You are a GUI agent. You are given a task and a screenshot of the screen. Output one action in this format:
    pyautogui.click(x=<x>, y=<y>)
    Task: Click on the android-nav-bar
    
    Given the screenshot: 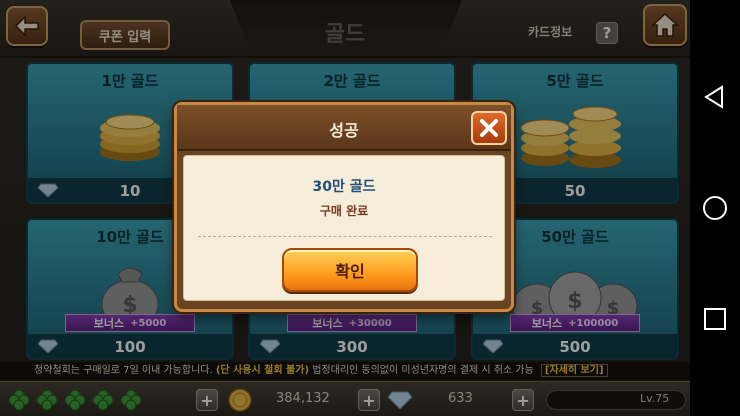 What is the action you would take?
    pyautogui.click(x=715, y=208)
    